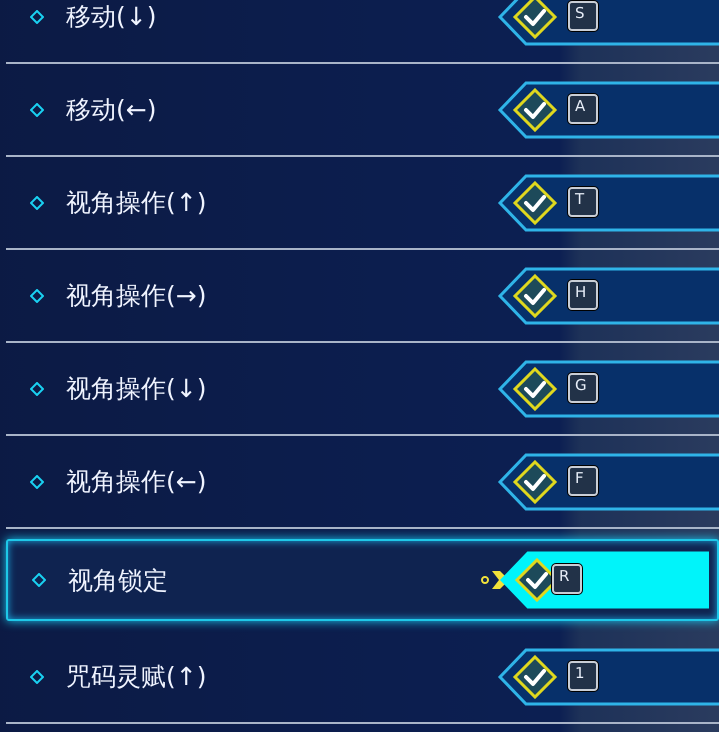 Image resolution: width=719 pixels, height=732 pixels. I want to click on action-label: 视角操作(→), so click(136, 296).